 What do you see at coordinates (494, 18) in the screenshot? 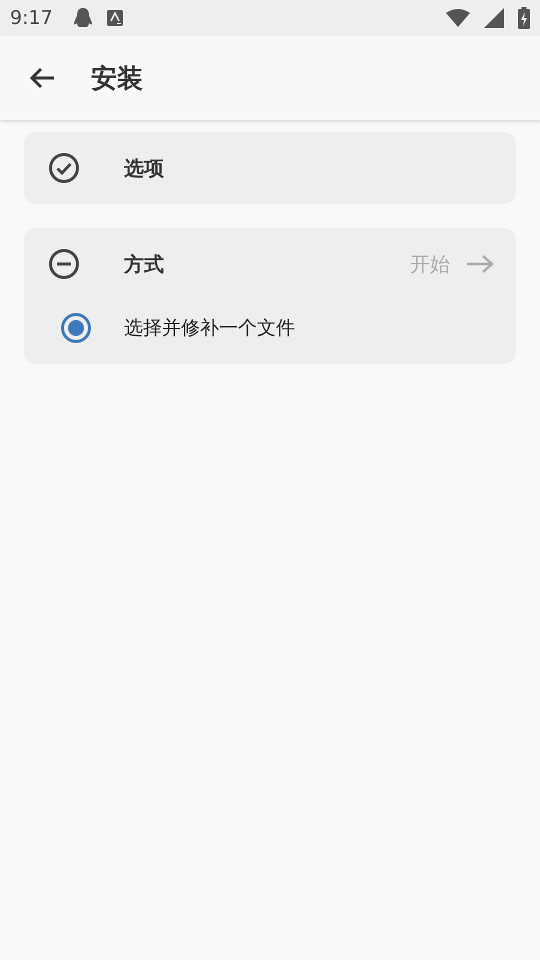
I see `signal-icon` at bounding box center [494, 18].